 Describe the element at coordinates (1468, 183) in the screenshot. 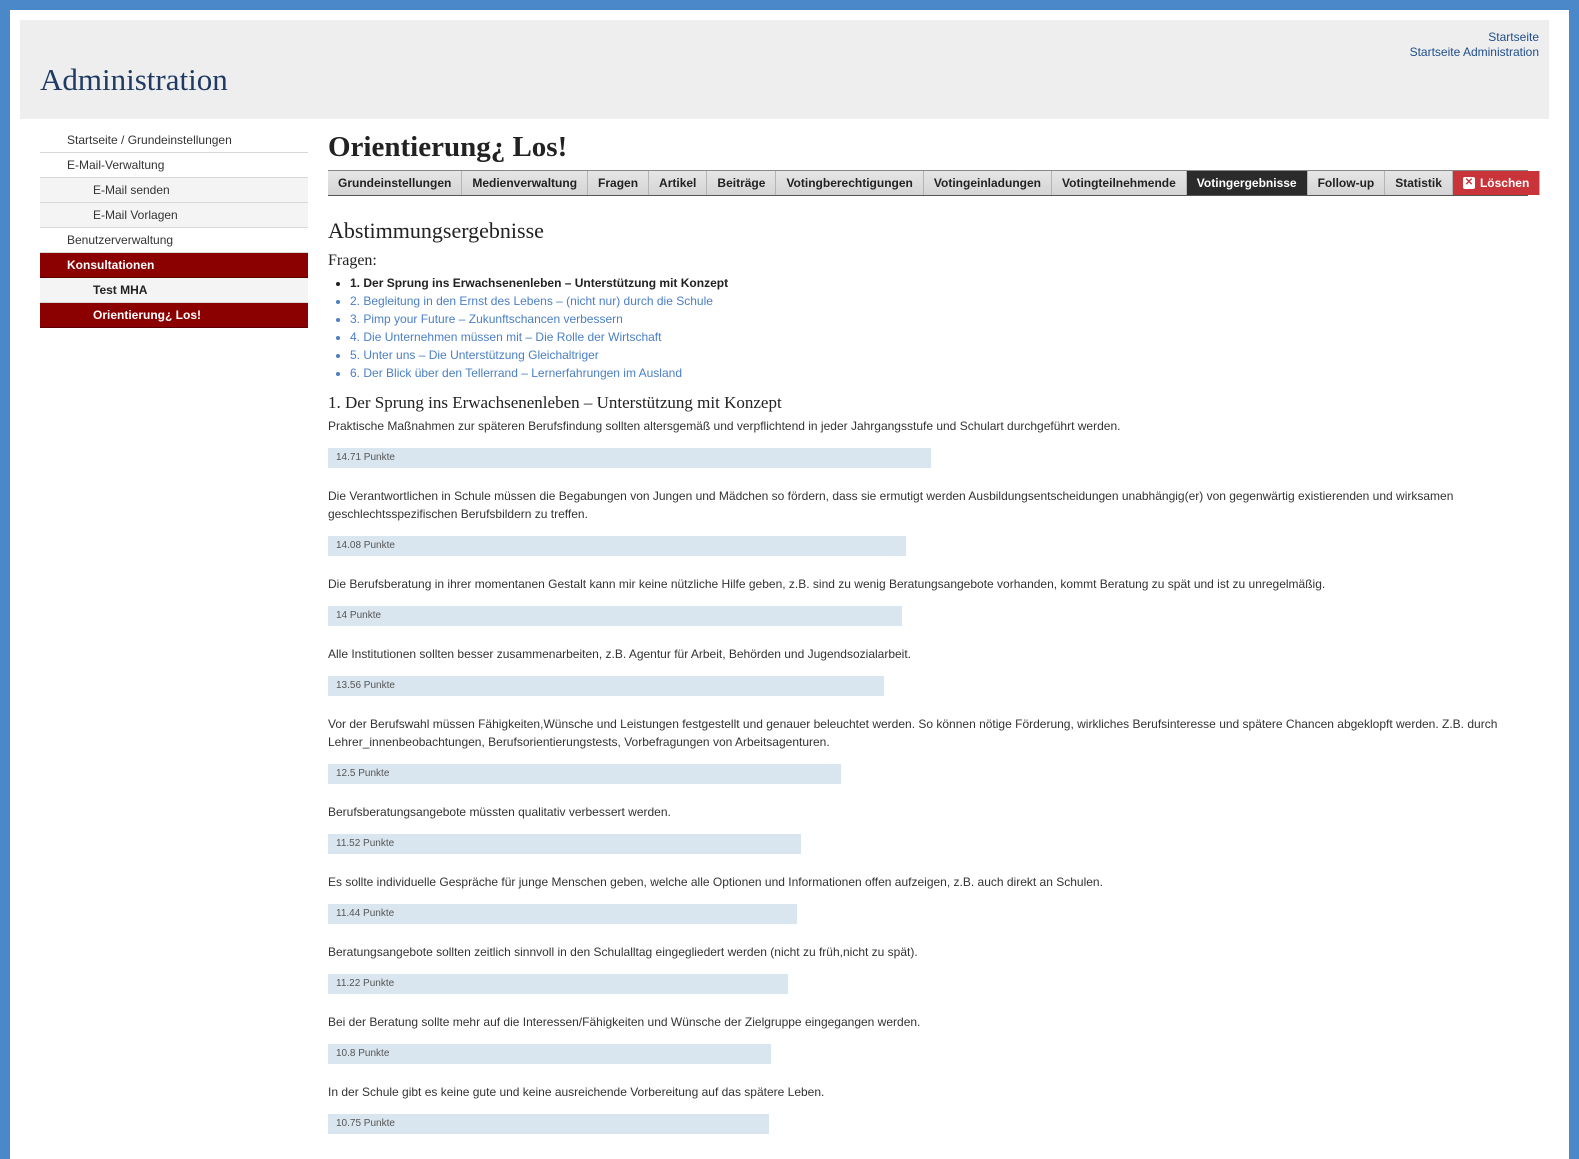

I see `close-icon: ✕` at that location.